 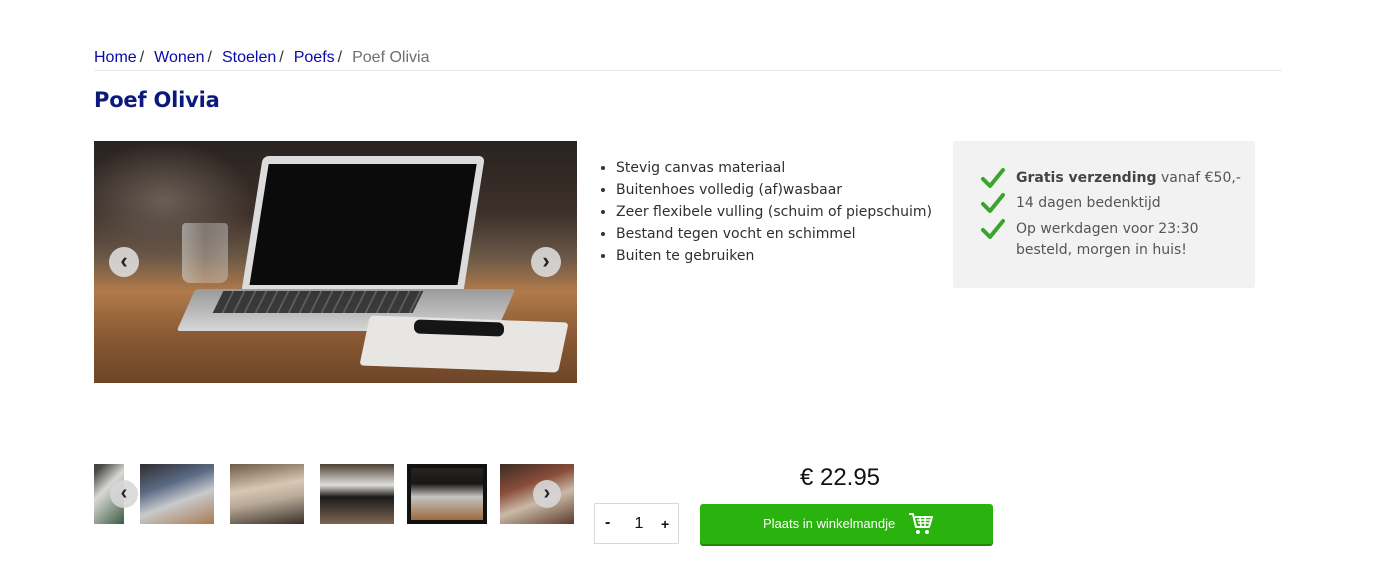 What do you see at coordinates (314, 57) in the screenshot?
I see `breadcrumb-poefs: Poefs` at bounding box center [314, 57].